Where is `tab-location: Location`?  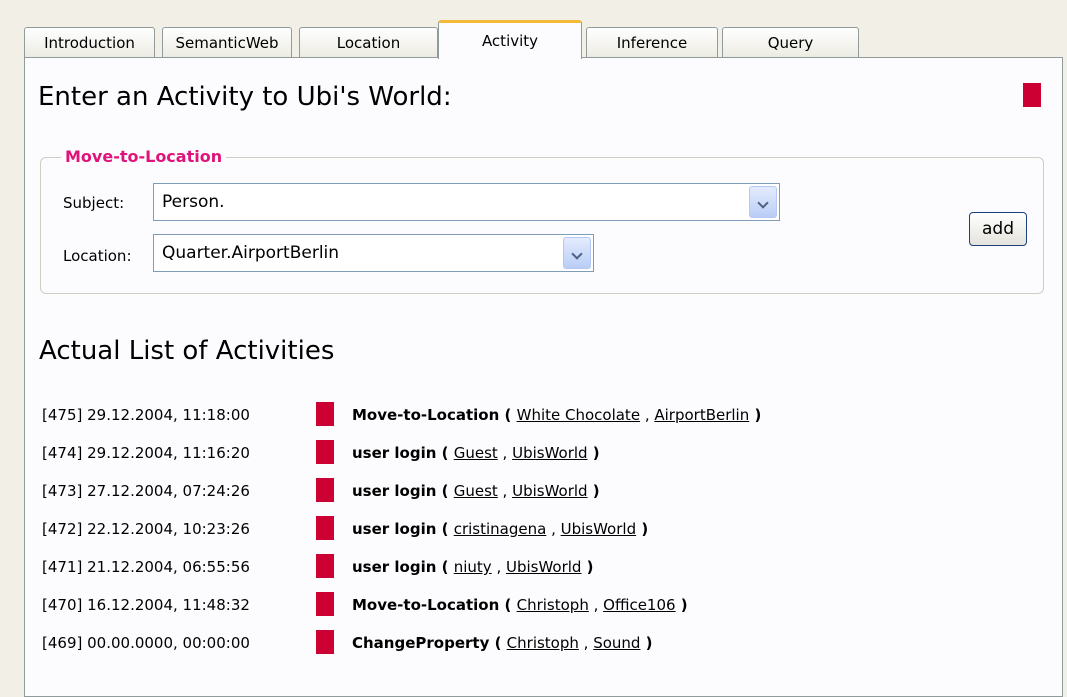
tab-location: Location is located at coordinates (368, 42).